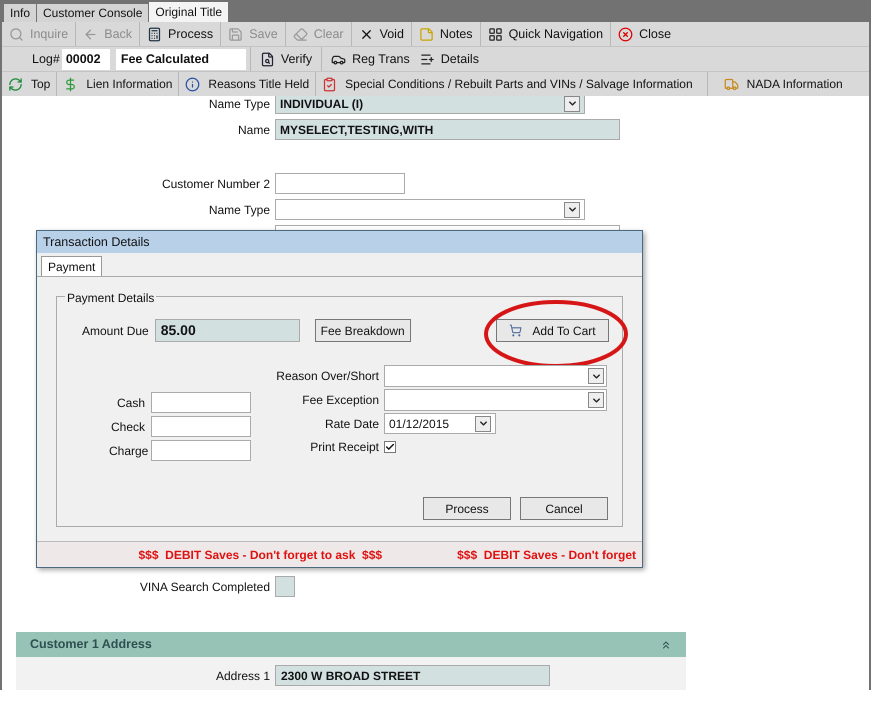 The image size is (889, 714). What do you see at coordinates (236, 34) in the screenshot?
I see `save-icon` at bounding box center [236, 34].